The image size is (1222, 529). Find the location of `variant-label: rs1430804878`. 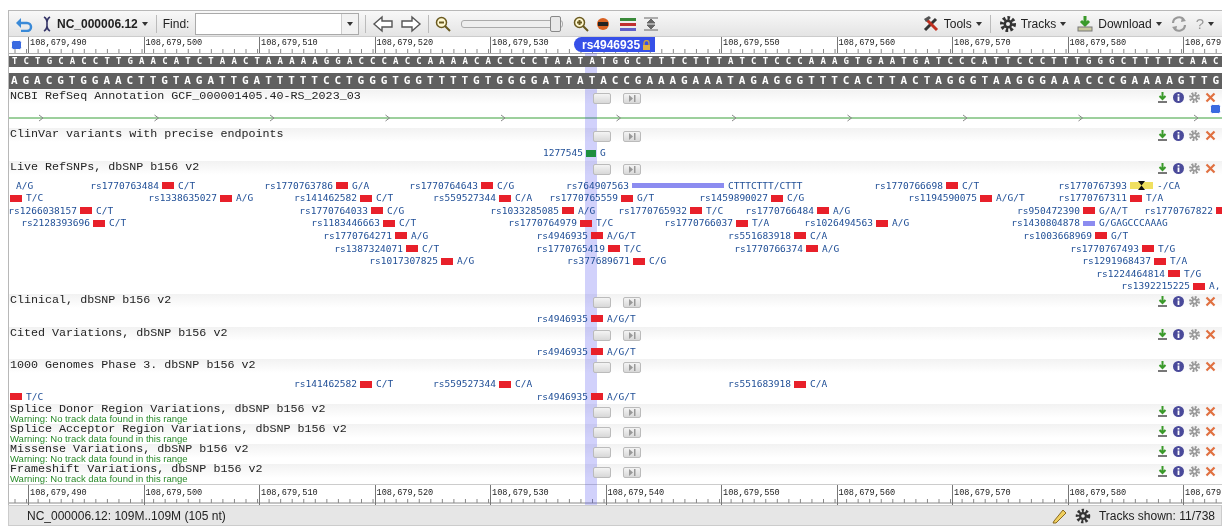

variant-label: rs1430804878 is located at coordinates (1047, 223).